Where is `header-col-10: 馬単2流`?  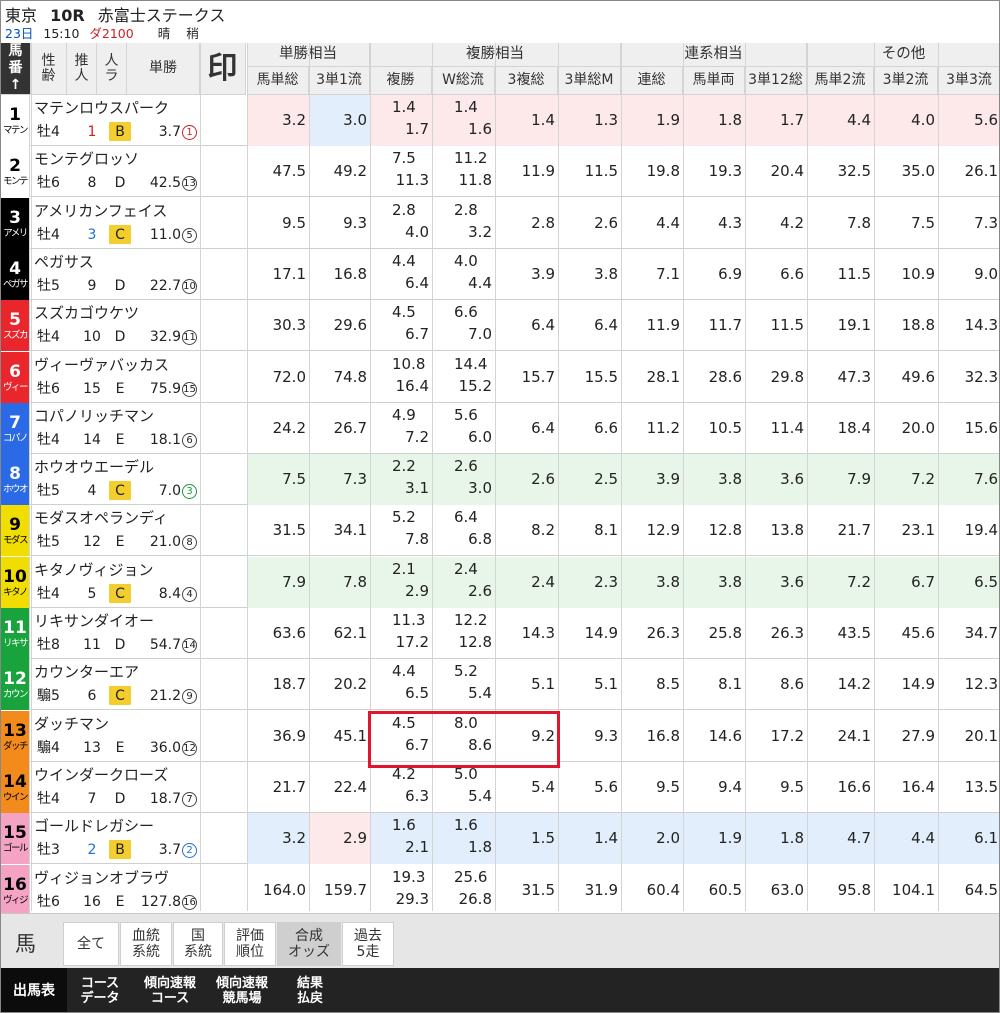 header-col-10: 馬単2流 is located at coordinates (840, 81).